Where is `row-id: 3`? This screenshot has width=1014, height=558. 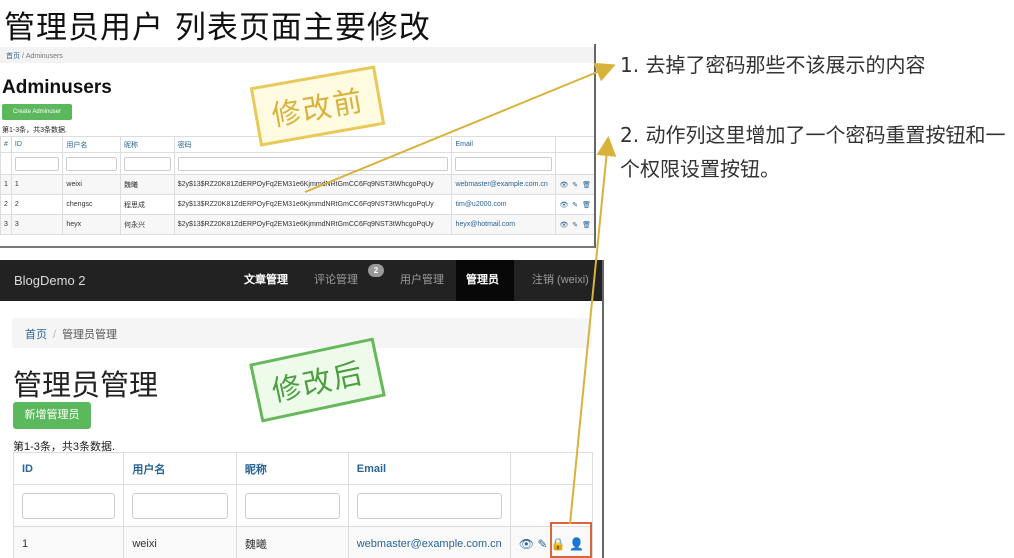 row-id: 3 is located at coordinates (37, 224).